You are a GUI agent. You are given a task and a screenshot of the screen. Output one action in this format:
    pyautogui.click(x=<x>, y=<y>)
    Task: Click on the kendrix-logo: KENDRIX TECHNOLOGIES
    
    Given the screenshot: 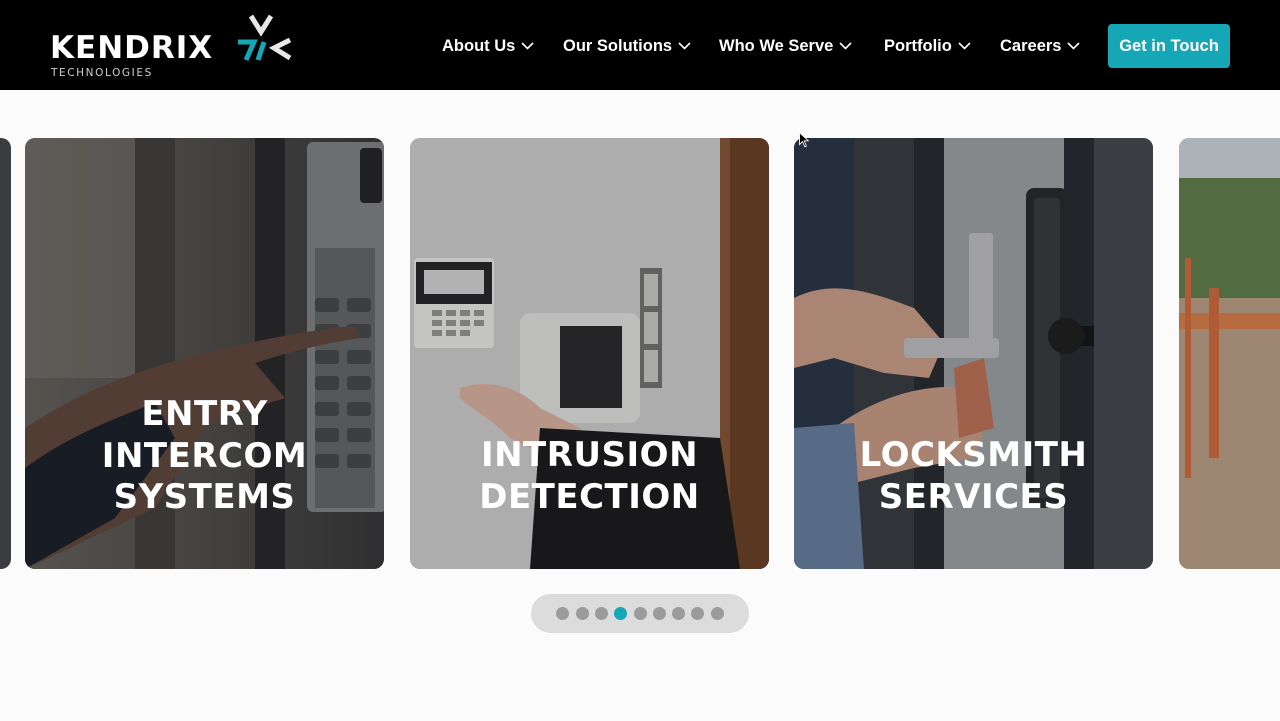 What is the action you would take?
    pyautogui.click(x=175, y=48)
    